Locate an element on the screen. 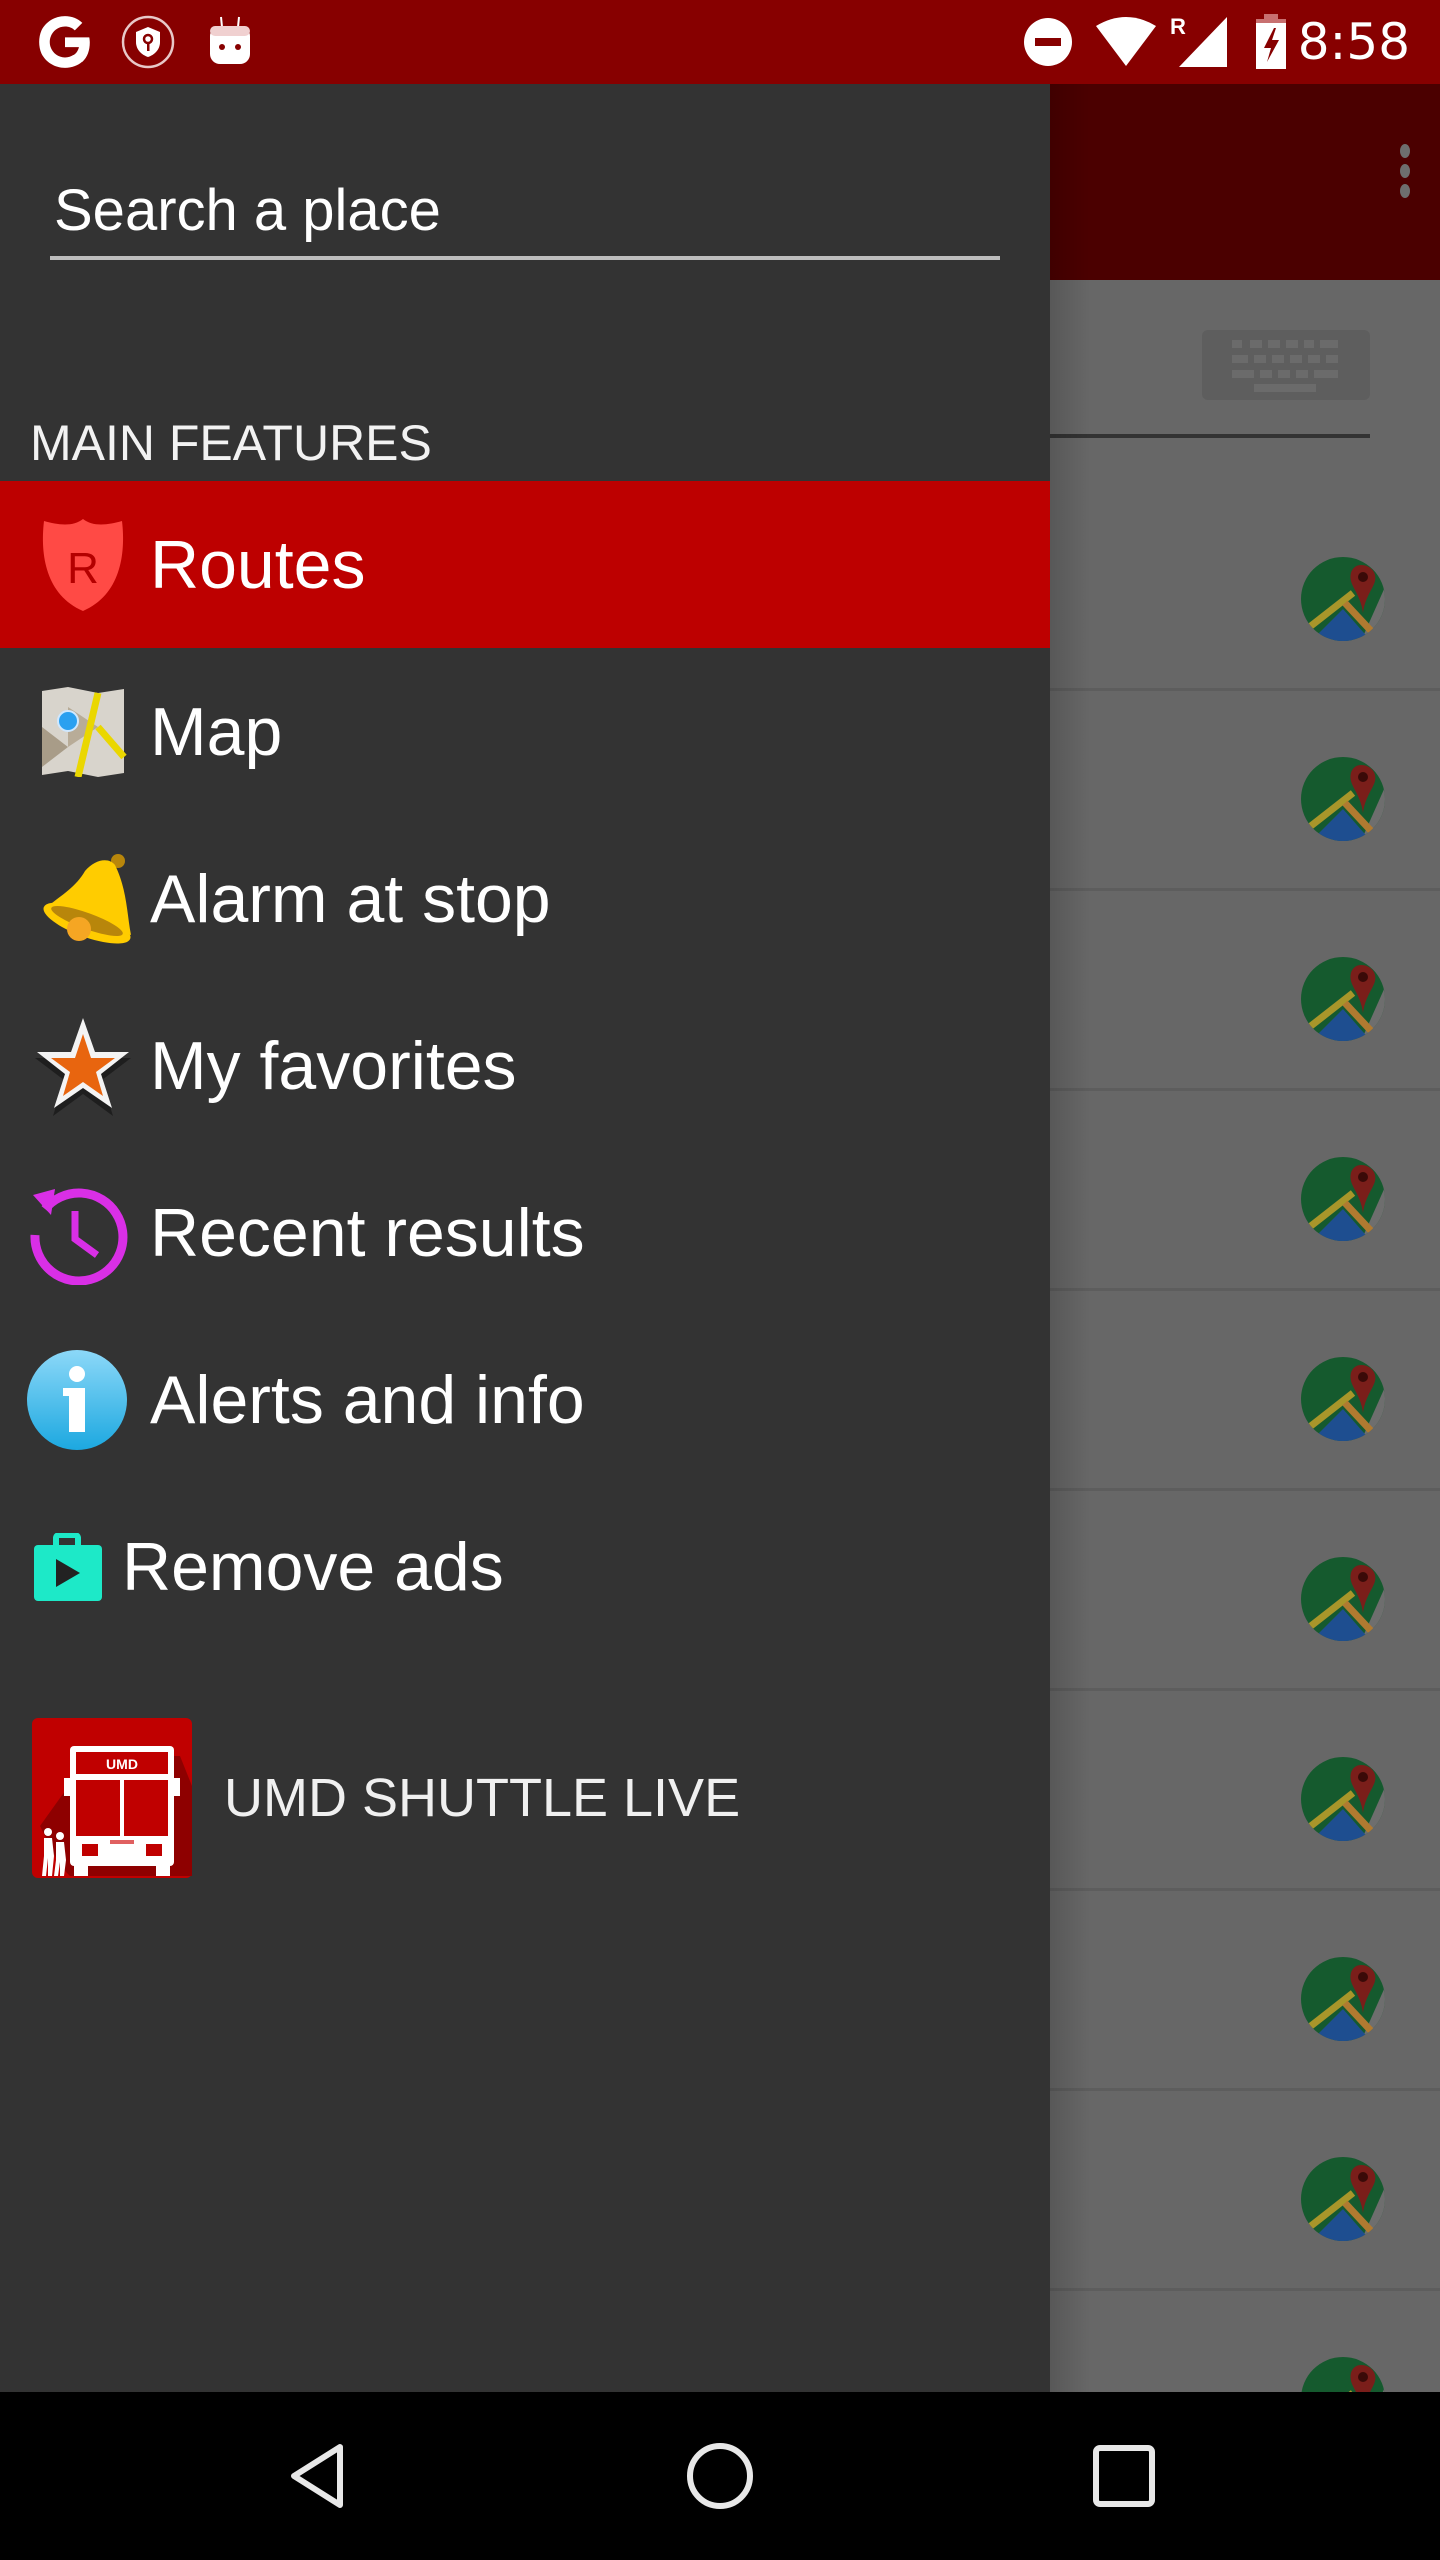 This screenshot has height=2560, width=1440. back-button is located at coordinates (318, 2476).